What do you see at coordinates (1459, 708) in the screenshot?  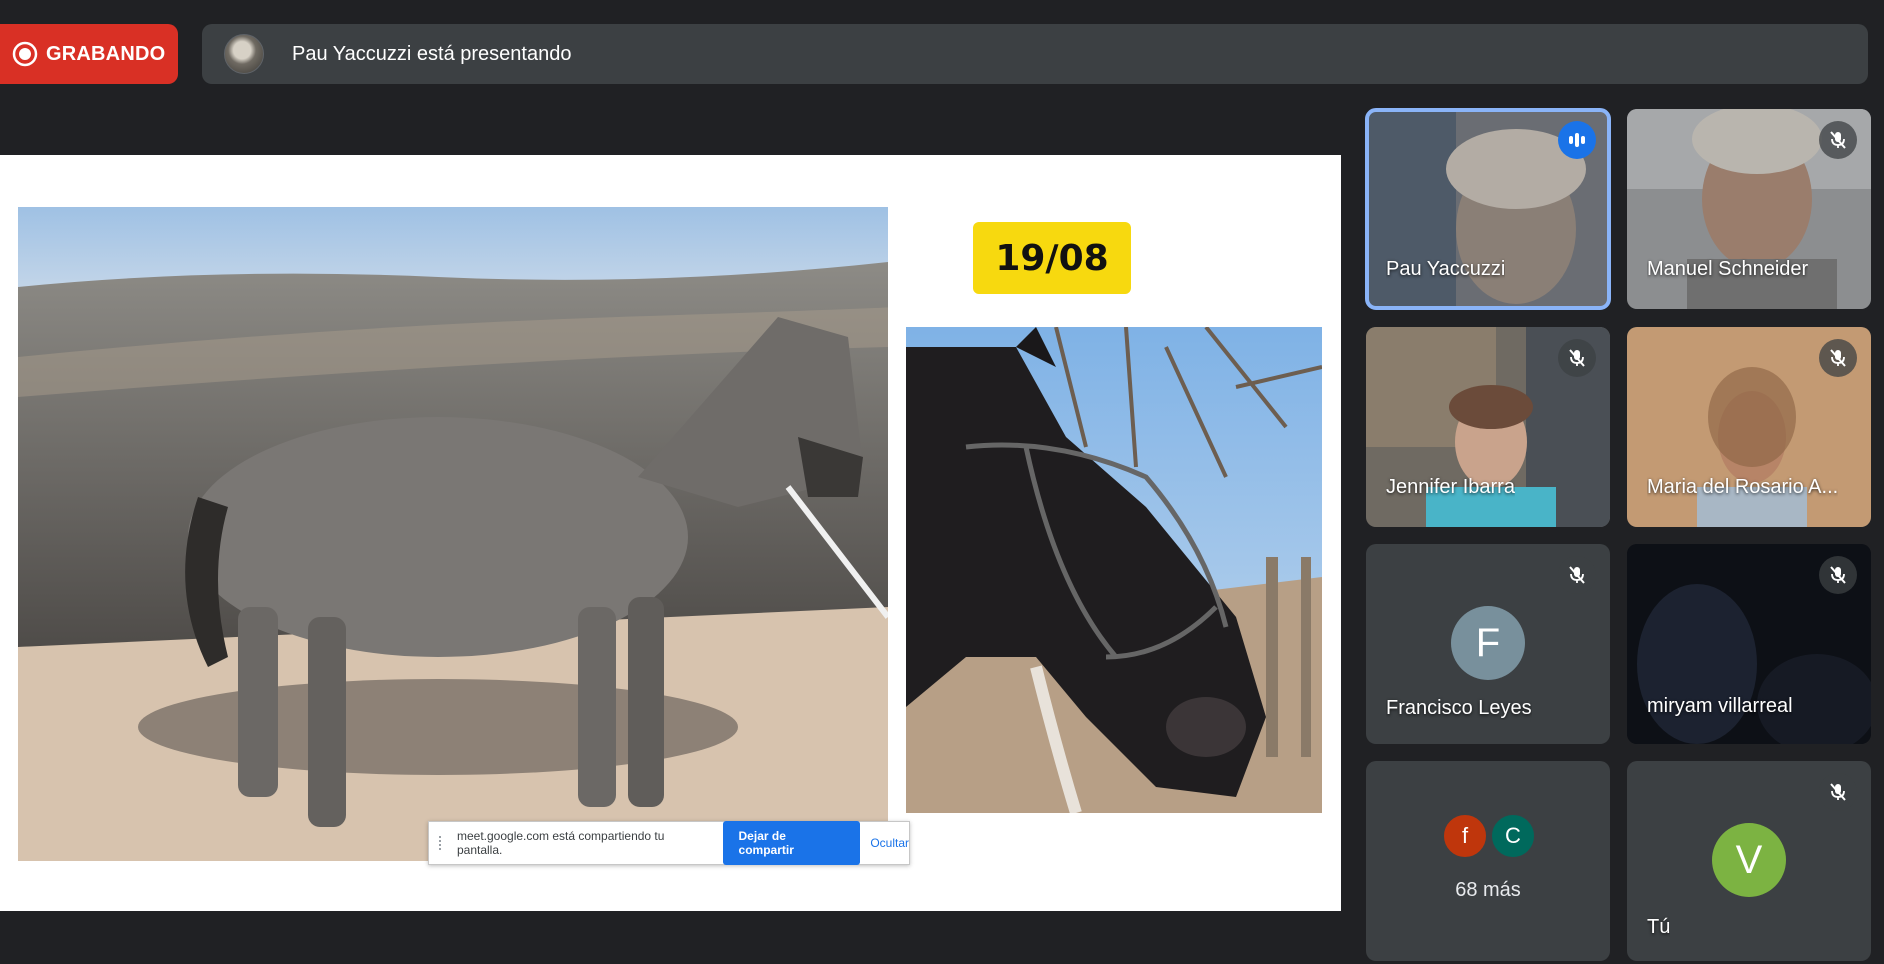 I see `participant-name: Francisco Leyes` at bounding box center [1459, 708].